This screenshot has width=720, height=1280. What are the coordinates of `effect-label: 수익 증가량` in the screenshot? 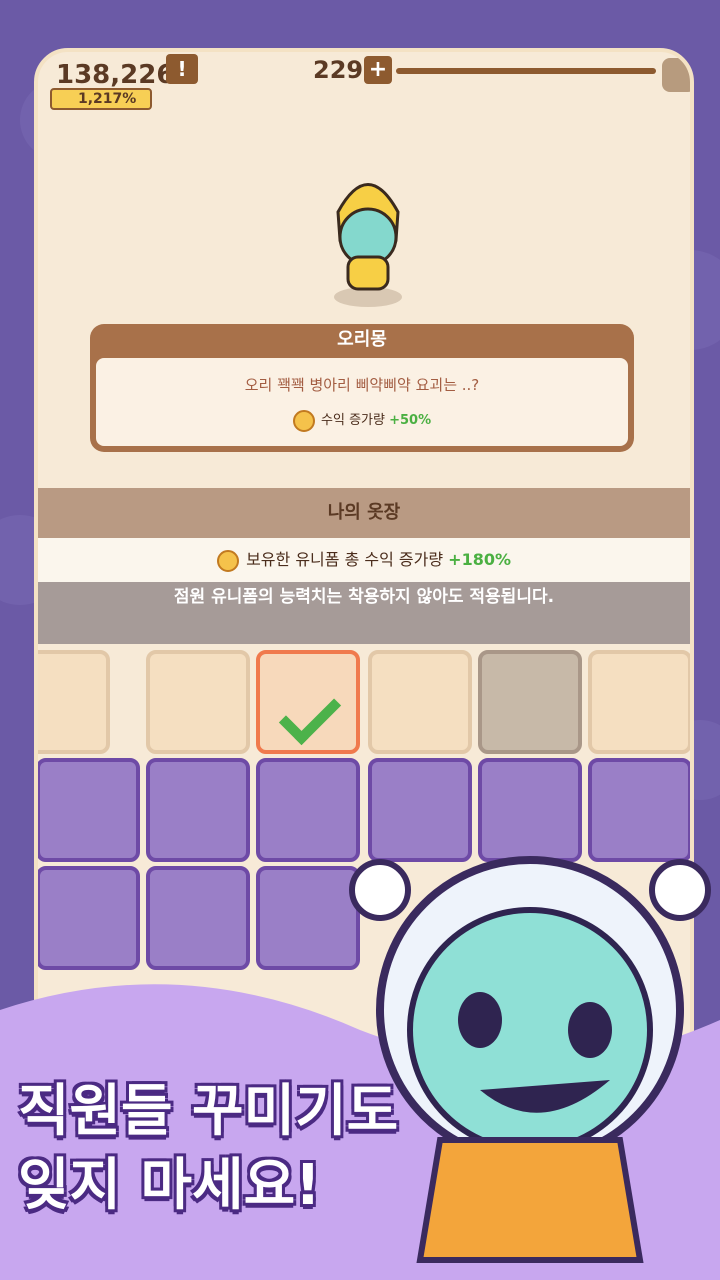 It's located at (353, 420).